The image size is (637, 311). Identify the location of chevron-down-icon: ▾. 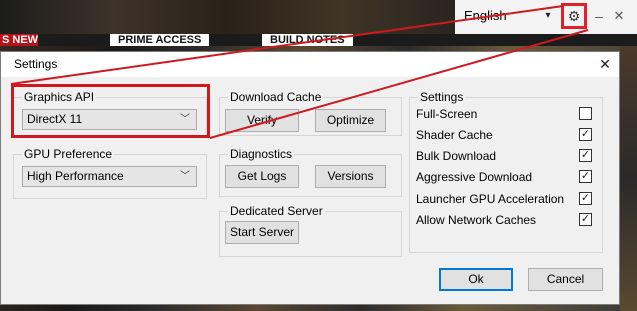
(548, 16).